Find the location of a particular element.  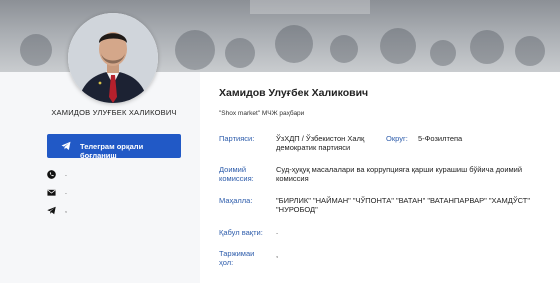

mahalla-label: Маҳалла: is located at coordinates (236, 200).